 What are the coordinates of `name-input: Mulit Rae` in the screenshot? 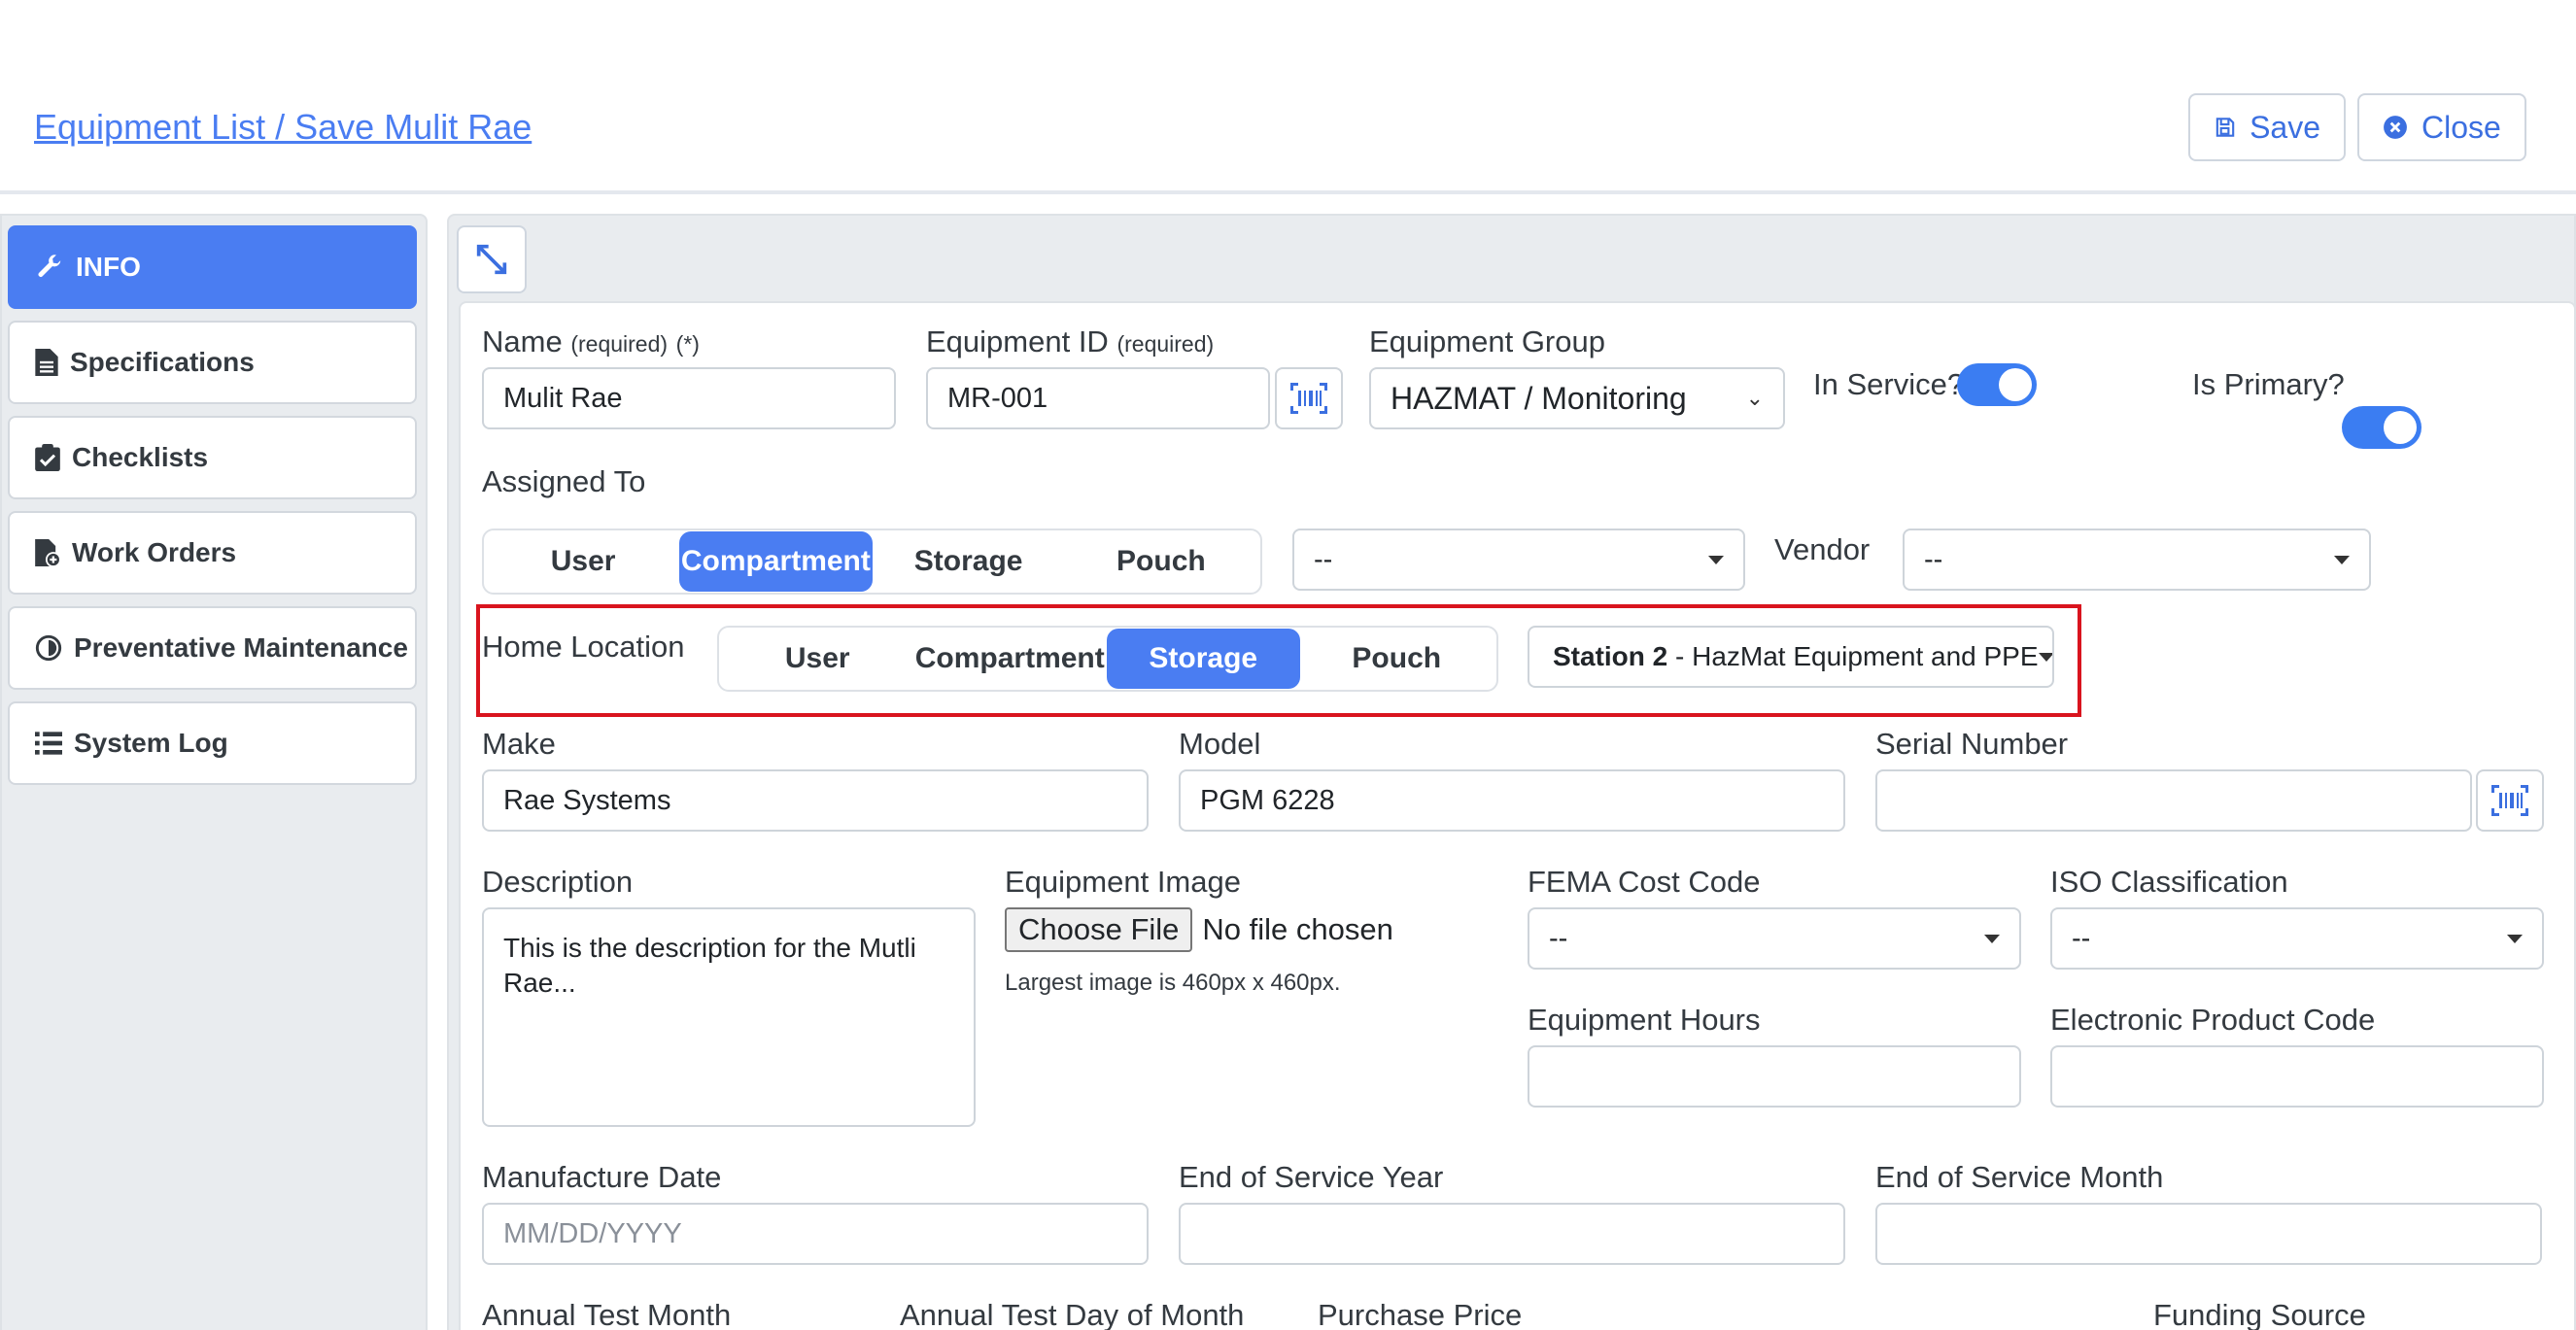 It's located at (689, 398).